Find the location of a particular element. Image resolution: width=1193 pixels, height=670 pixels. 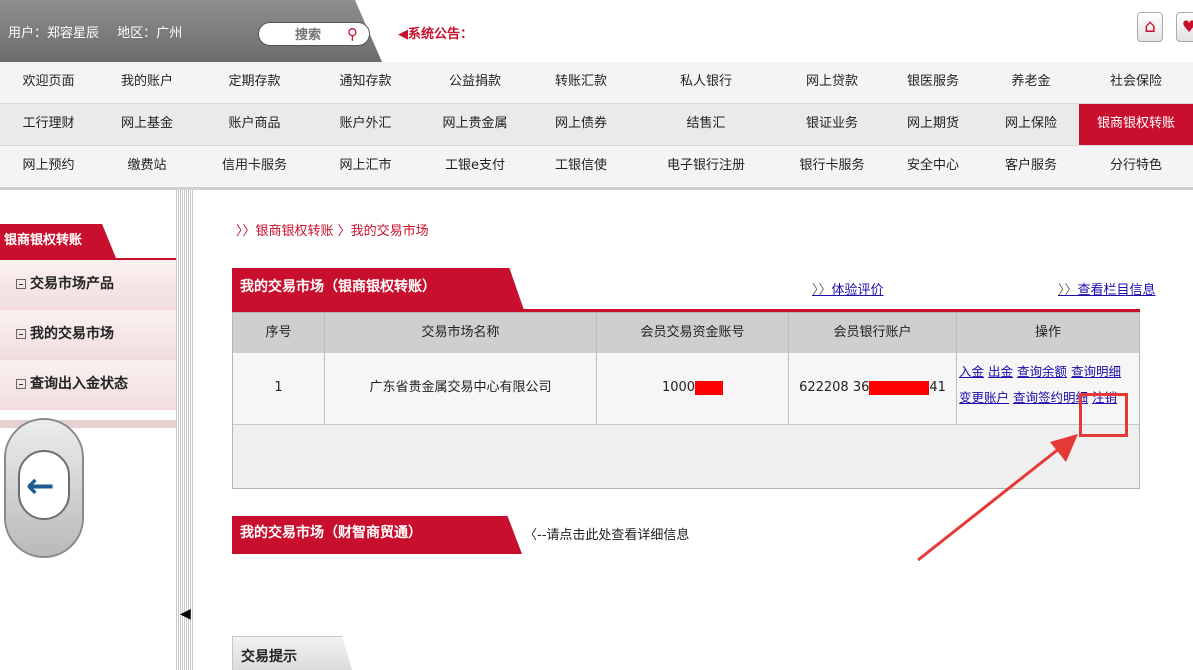

sidebar-splitter is located at coordinates (185, 430).